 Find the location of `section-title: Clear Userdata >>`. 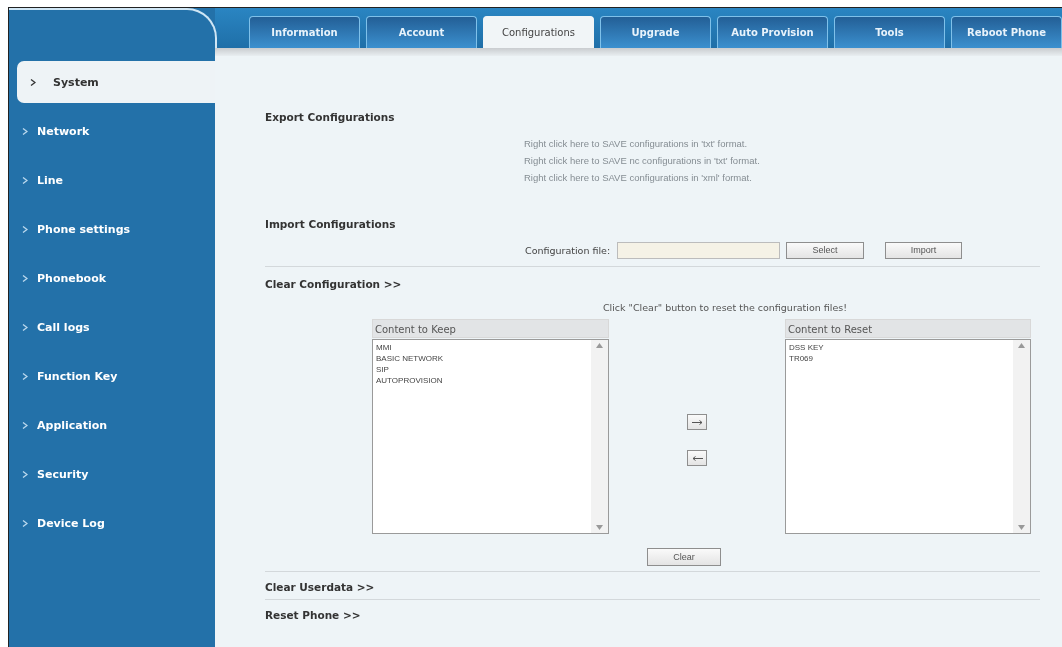

section-title: Clear Userdata >> is located at coordinates (652, 587).